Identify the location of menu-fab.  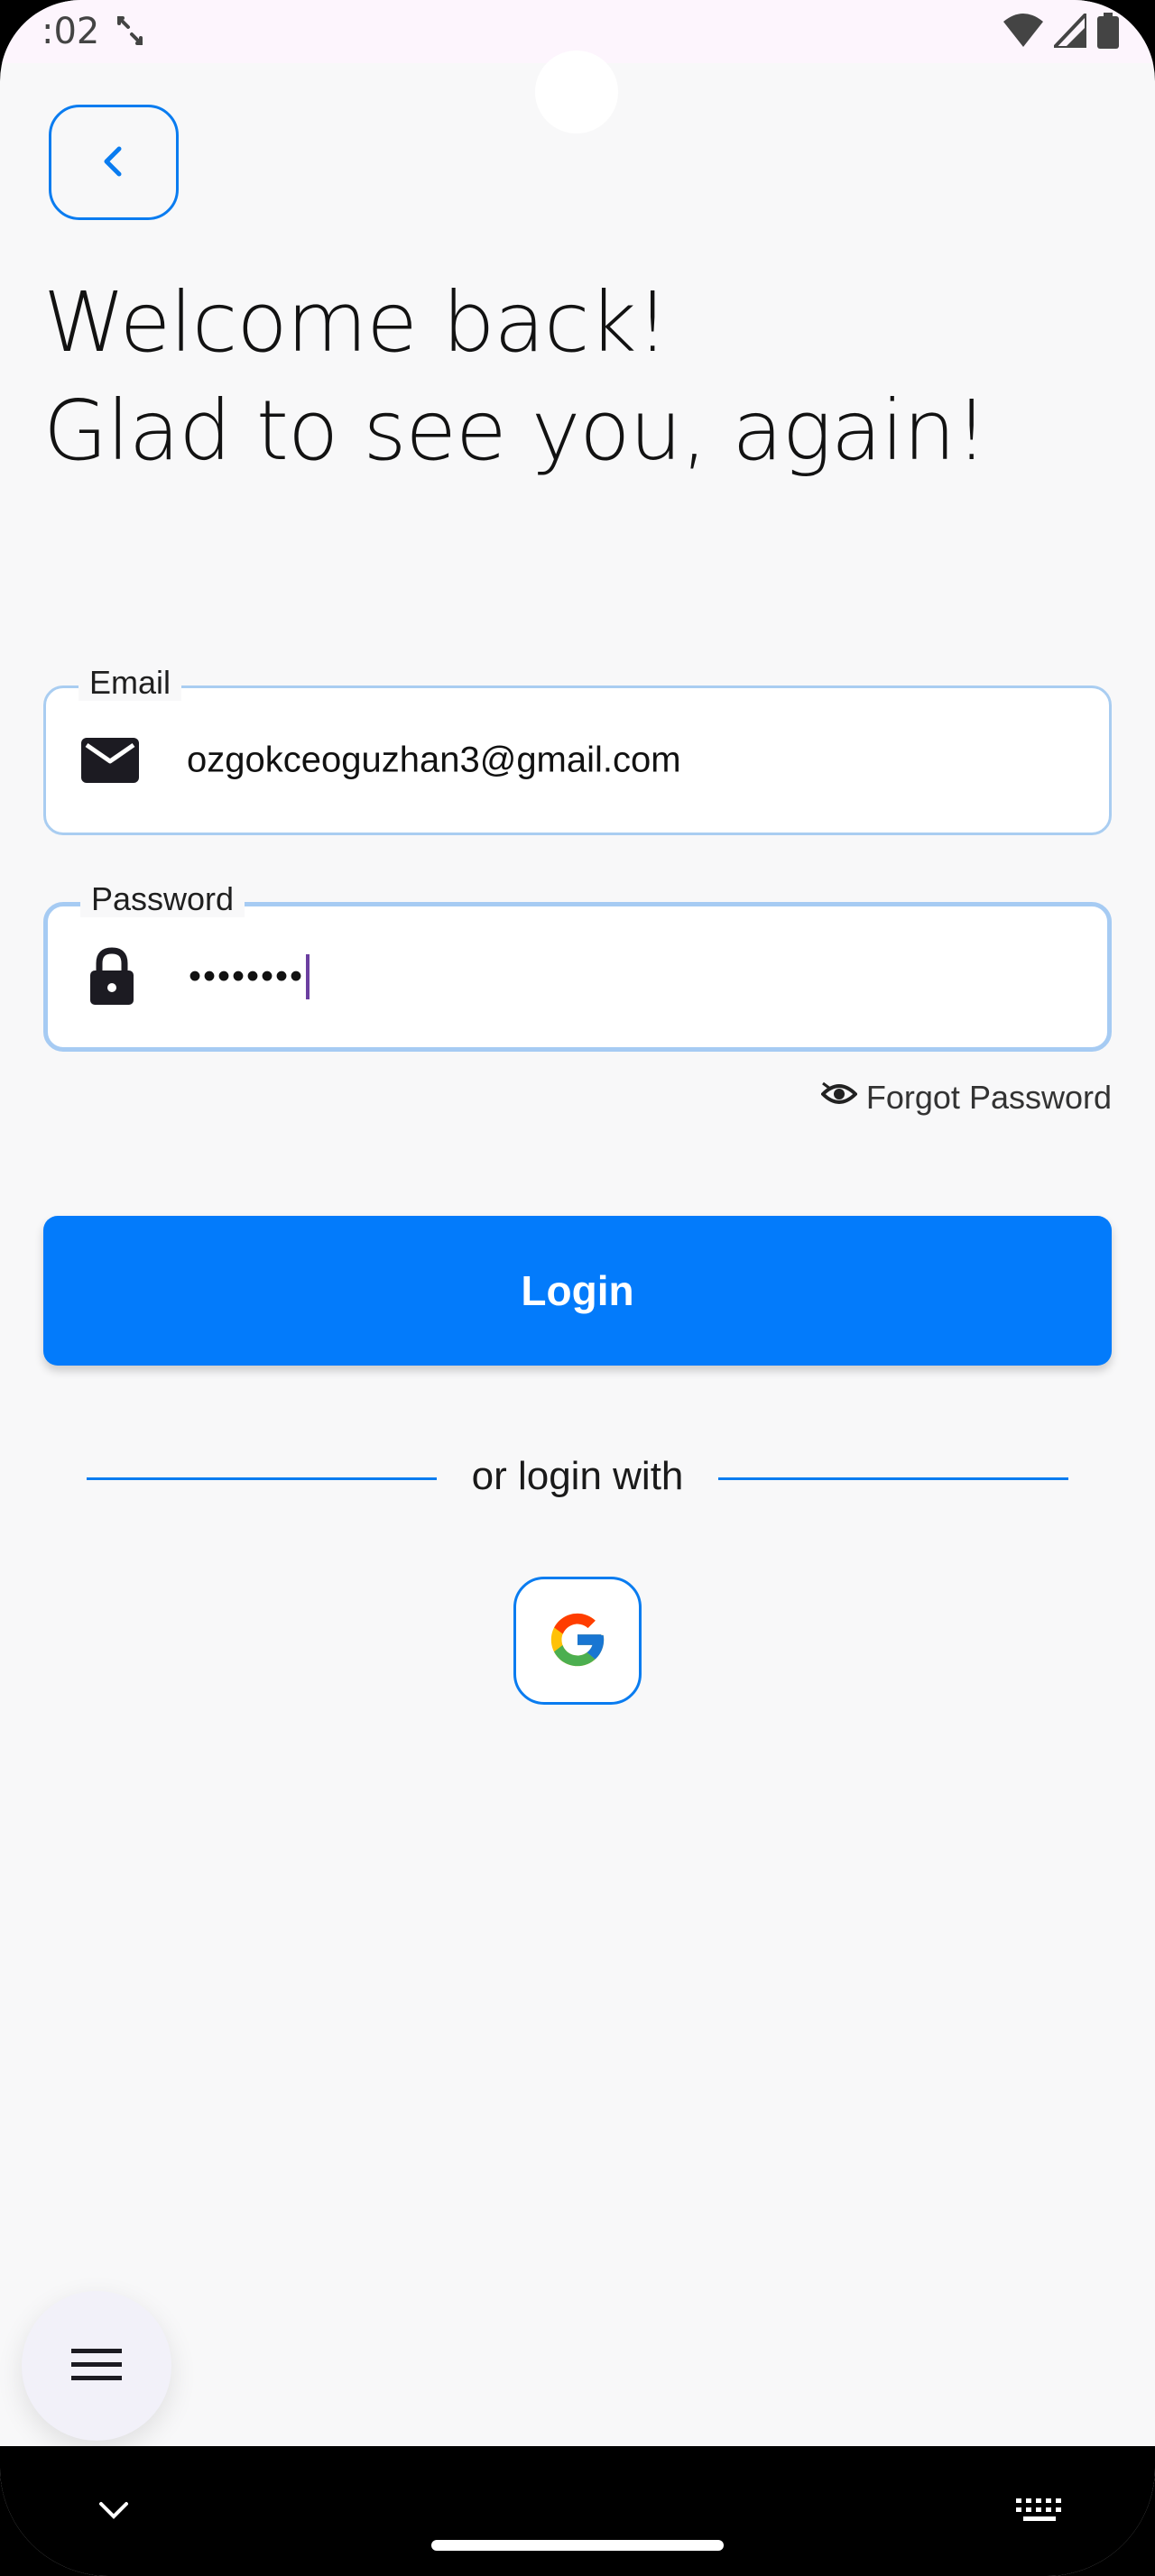
(96, 2366).